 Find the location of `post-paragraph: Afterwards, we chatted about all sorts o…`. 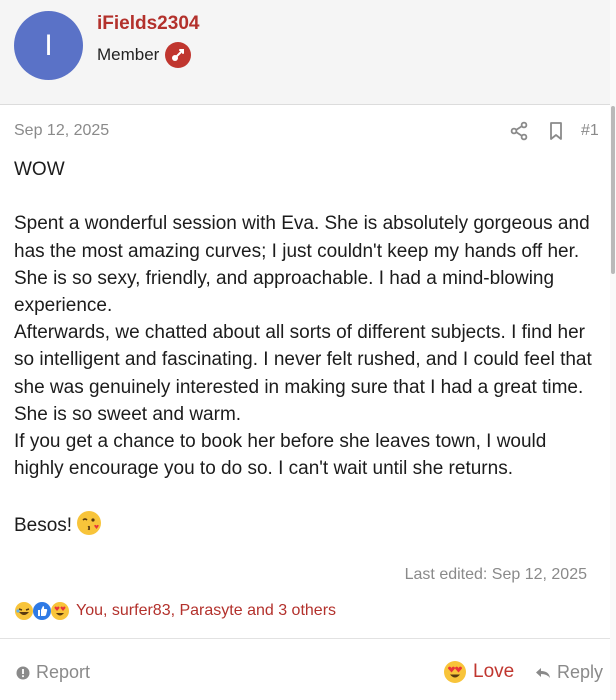

post-paragraph: Afterwards, we chatted about all sorts o… is located at coordinates (303, 373).